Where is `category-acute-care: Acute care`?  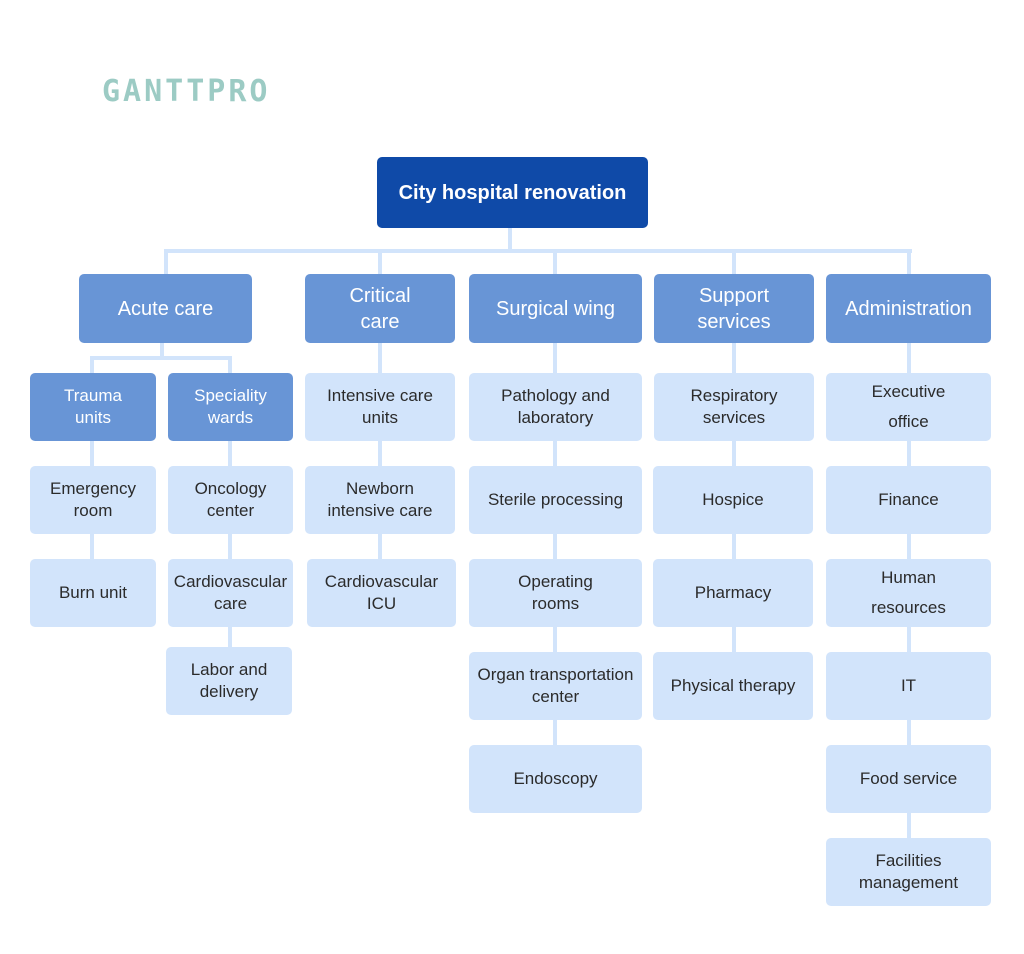 category-acute-care: Acute care is located at coordinates (165, 308).